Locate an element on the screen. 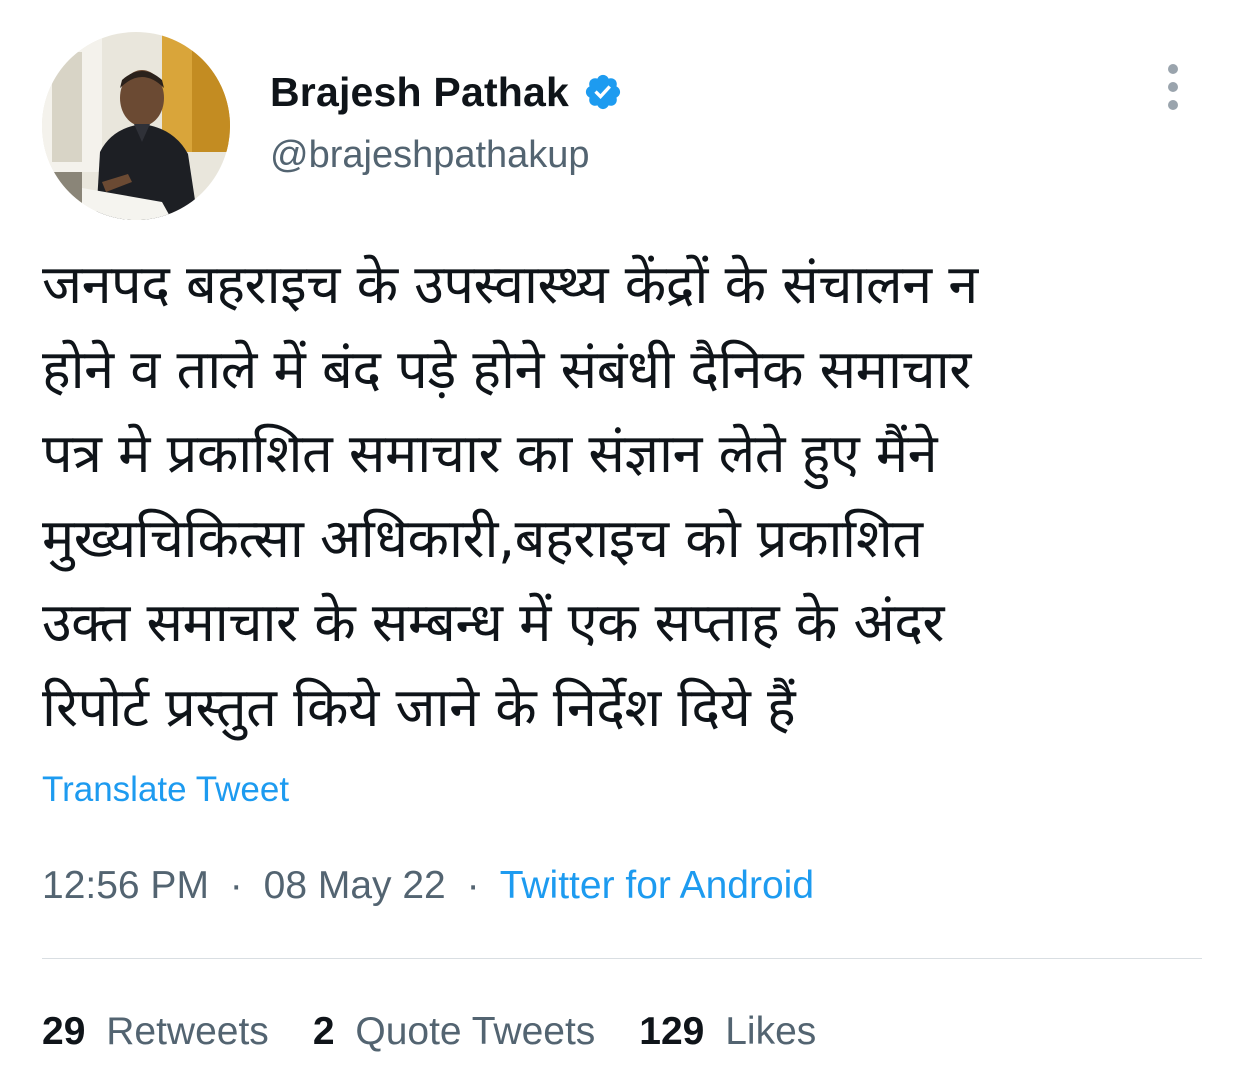 The width and height of the screenshot is (1242, 1072). divider is located at coordinates (622, 958).